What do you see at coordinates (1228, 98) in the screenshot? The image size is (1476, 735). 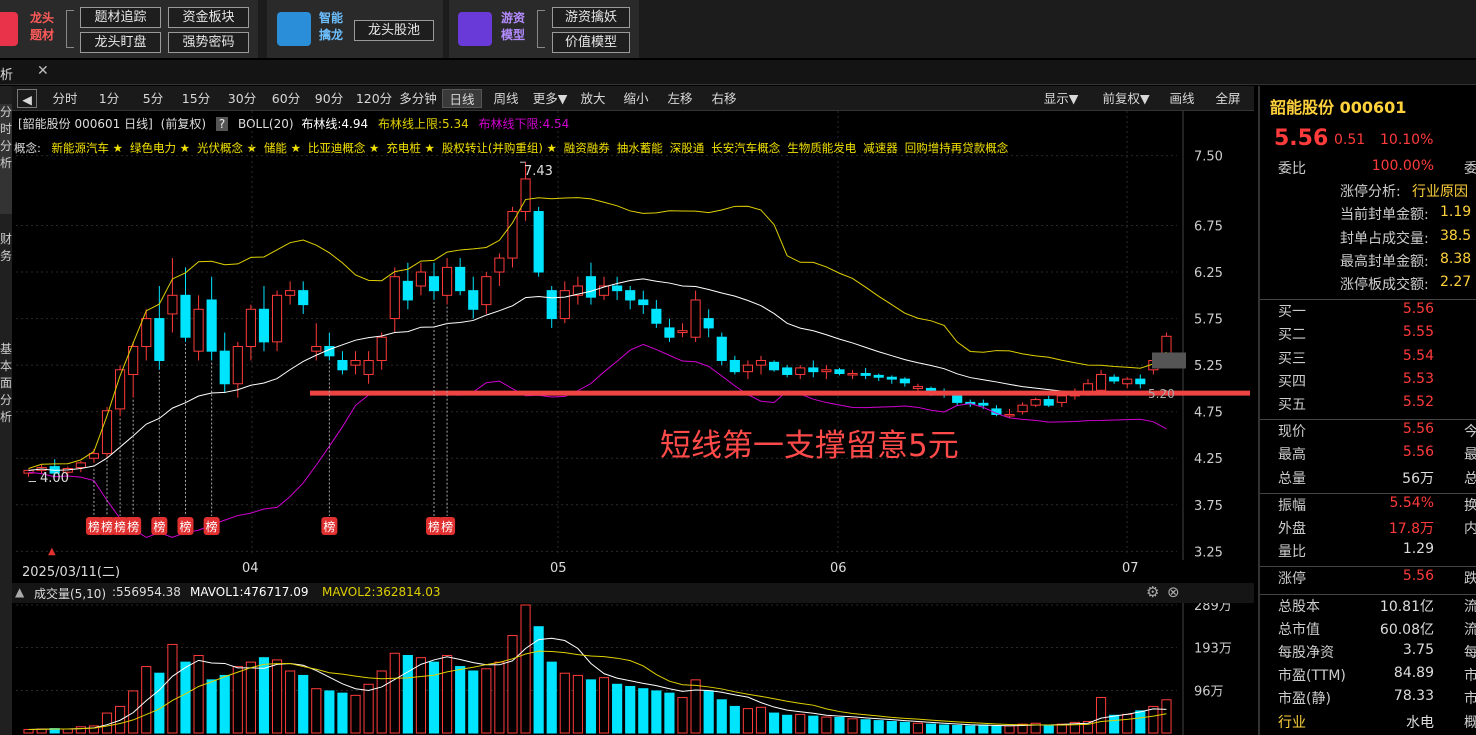 I see `fullscreen-button: 全屏` at bounding box center [1228, 98].